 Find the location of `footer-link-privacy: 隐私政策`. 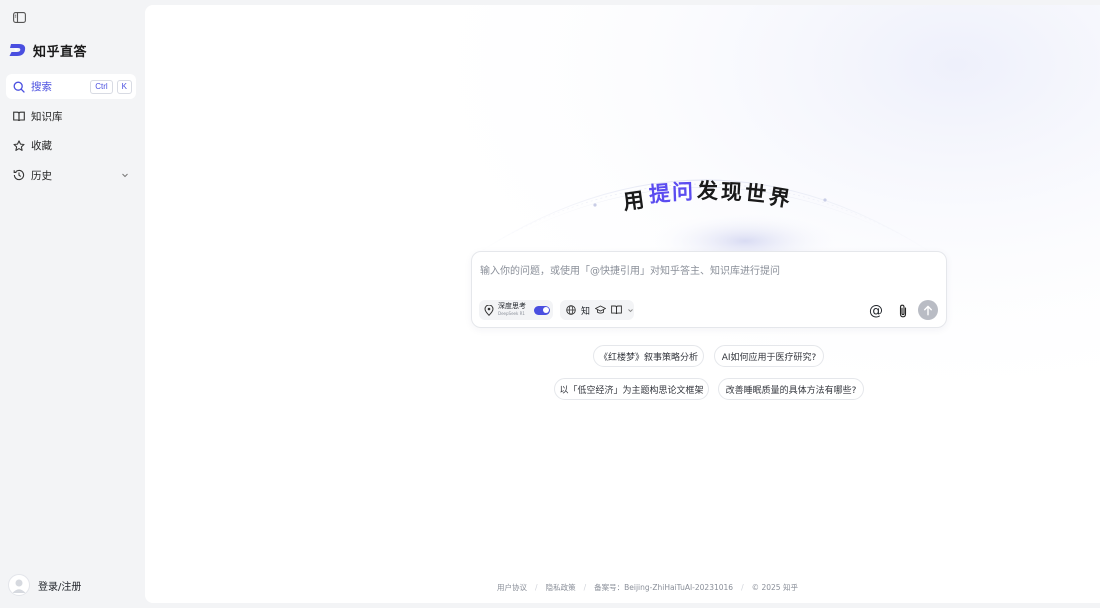

footer-link-privacy: 隐私政策 is located at coordinates (561, 587).